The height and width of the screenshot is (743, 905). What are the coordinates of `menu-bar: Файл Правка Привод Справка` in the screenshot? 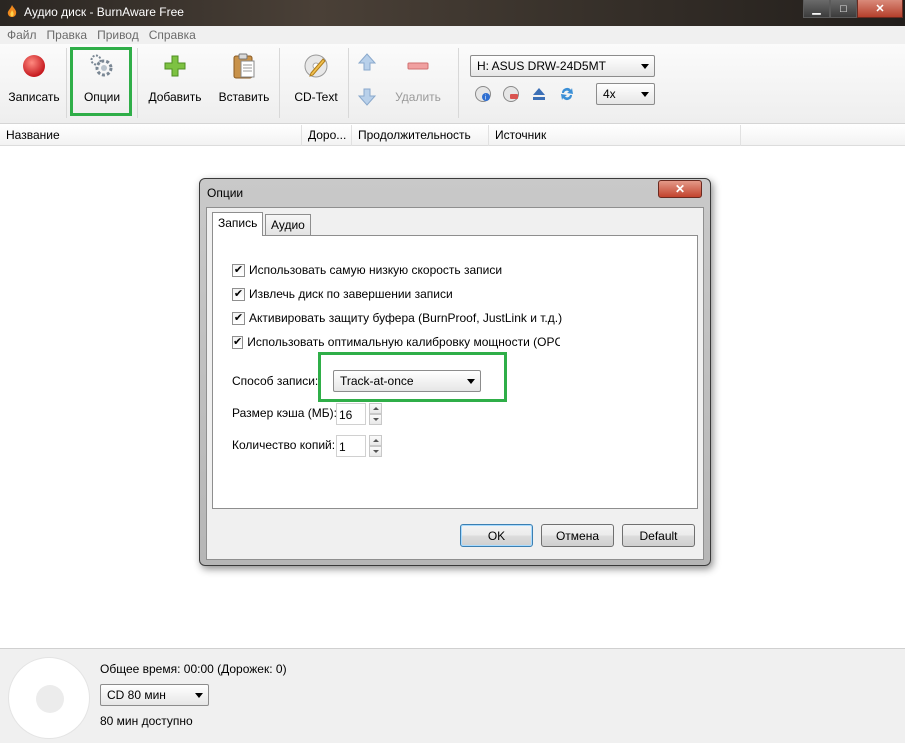 It's located at (452, 35).